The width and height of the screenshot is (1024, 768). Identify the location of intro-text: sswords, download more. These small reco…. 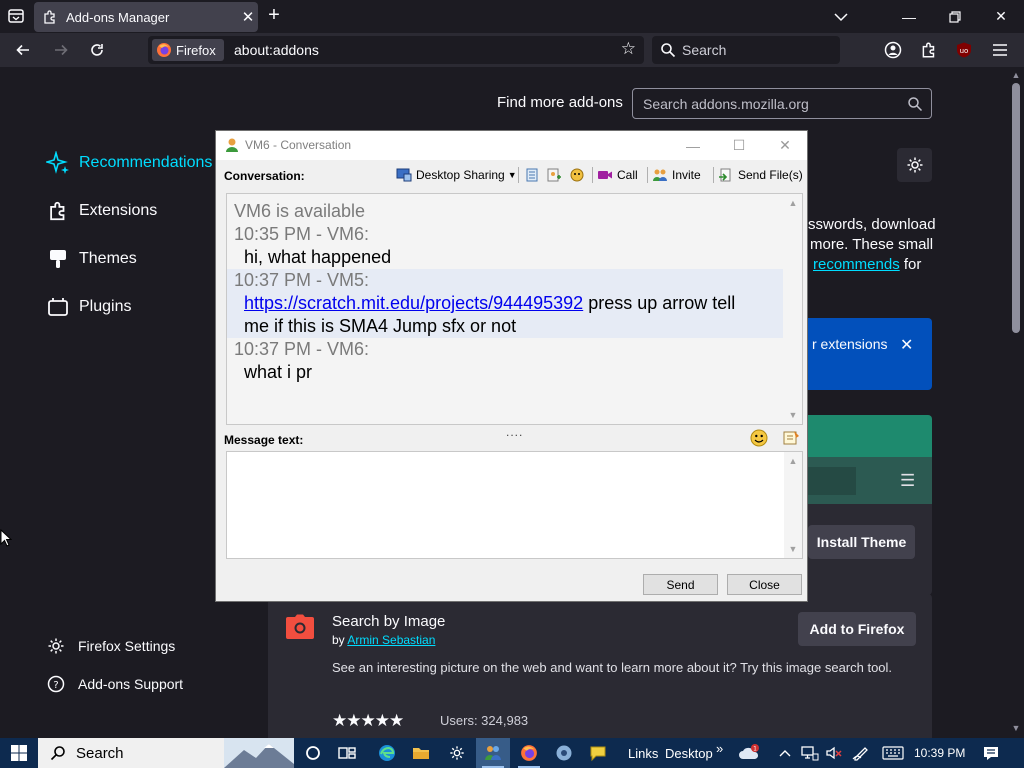
(908, 245).